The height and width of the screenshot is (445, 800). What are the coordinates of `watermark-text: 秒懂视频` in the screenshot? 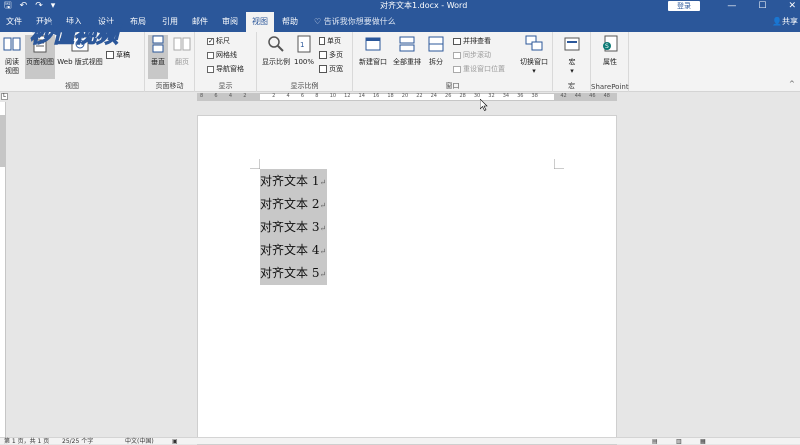 It's located at (76, 35).